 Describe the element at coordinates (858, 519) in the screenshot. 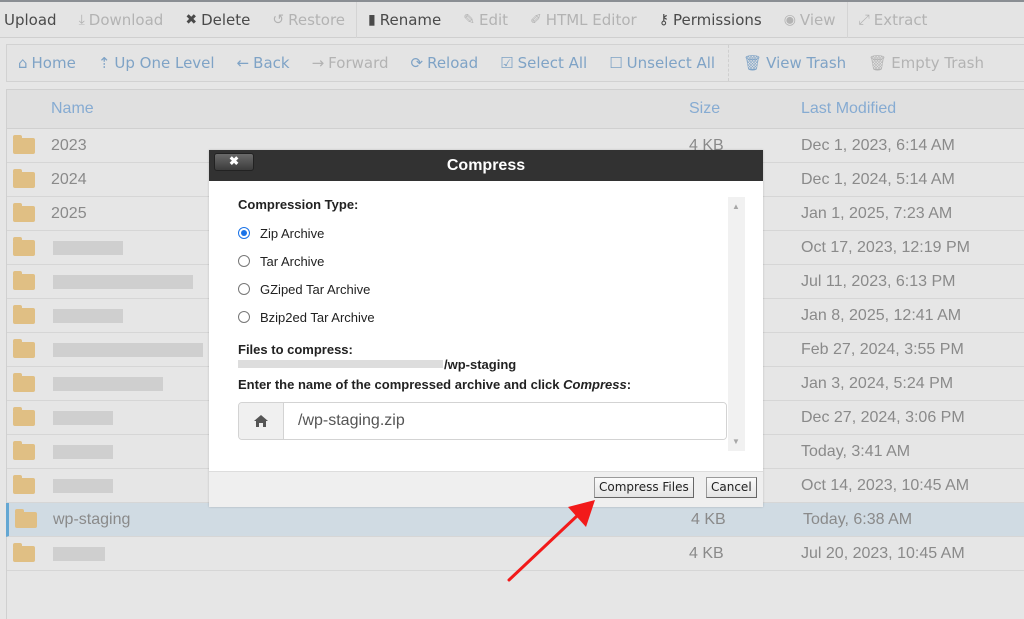

I see `file-last-modified: Today, 6:38 AM` at that location.